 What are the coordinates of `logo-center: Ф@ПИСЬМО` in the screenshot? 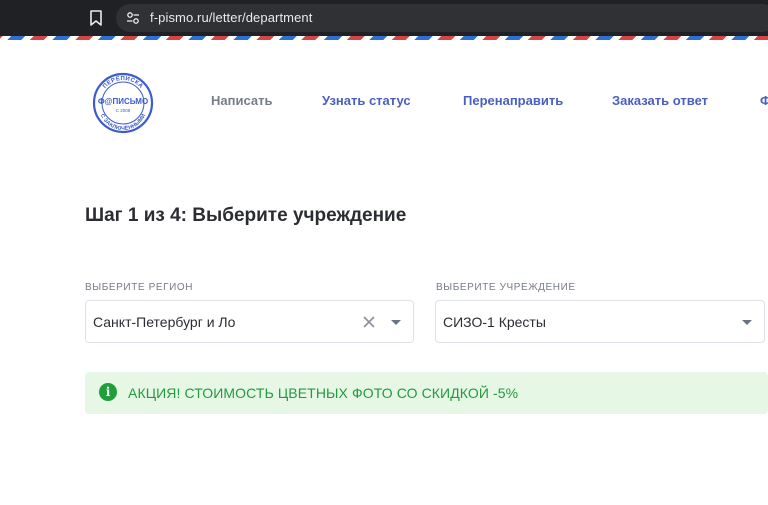 It's located at (123, 101).